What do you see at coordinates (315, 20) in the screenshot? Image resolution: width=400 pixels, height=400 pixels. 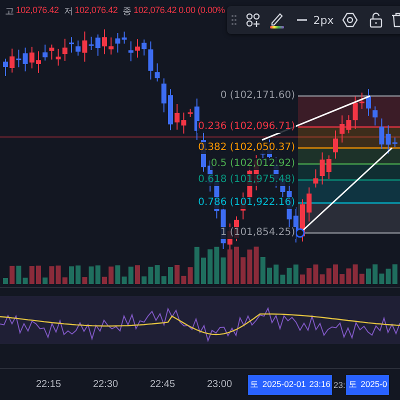 I see `line-width-button: 2px` at bounding box center [315, 20].